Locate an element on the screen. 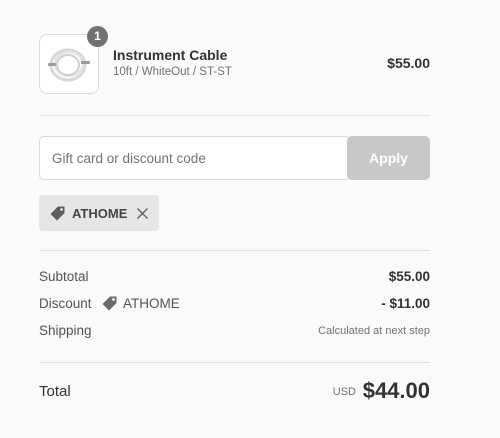 This screenshot has width=500, height=438. total-label: Total is located at coordinates (55, 391).